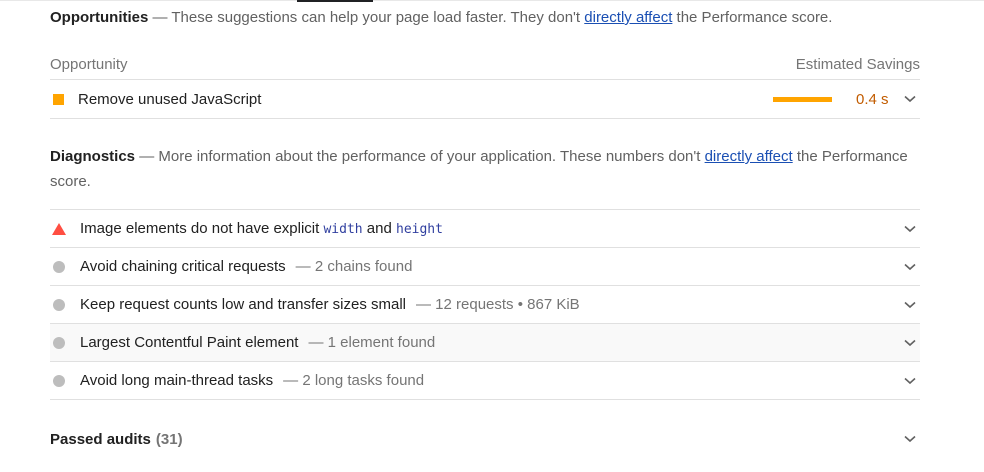 This screenshot has height=472, width=984. I want to click on opportunity-remove-unused-js: Remove unused JavaScript 0.4 s, so click(485, 99).